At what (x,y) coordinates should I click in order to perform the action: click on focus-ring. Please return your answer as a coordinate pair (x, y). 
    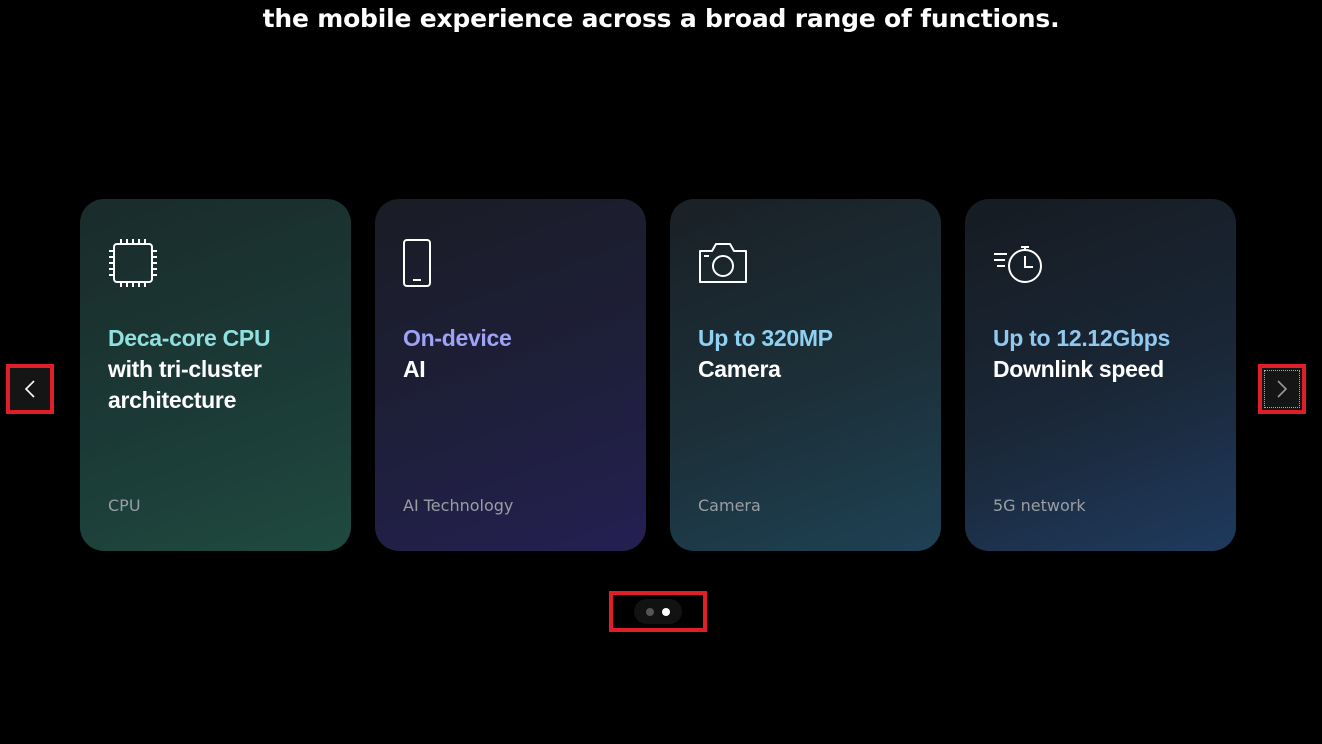
    Looking at the image, I should click on (1282, 389).